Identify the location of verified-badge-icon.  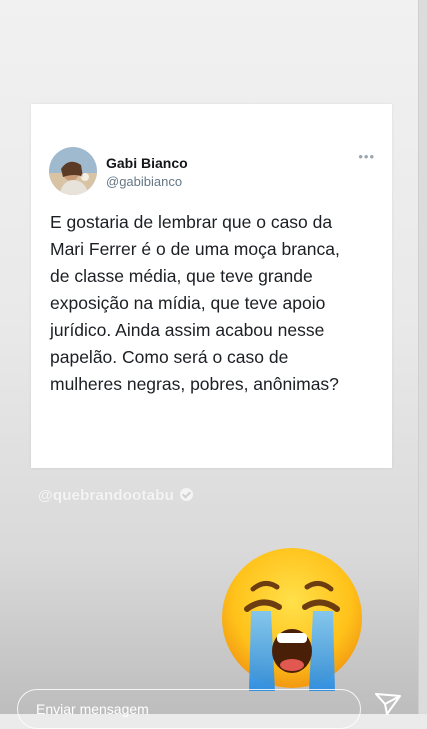
(187, 494).